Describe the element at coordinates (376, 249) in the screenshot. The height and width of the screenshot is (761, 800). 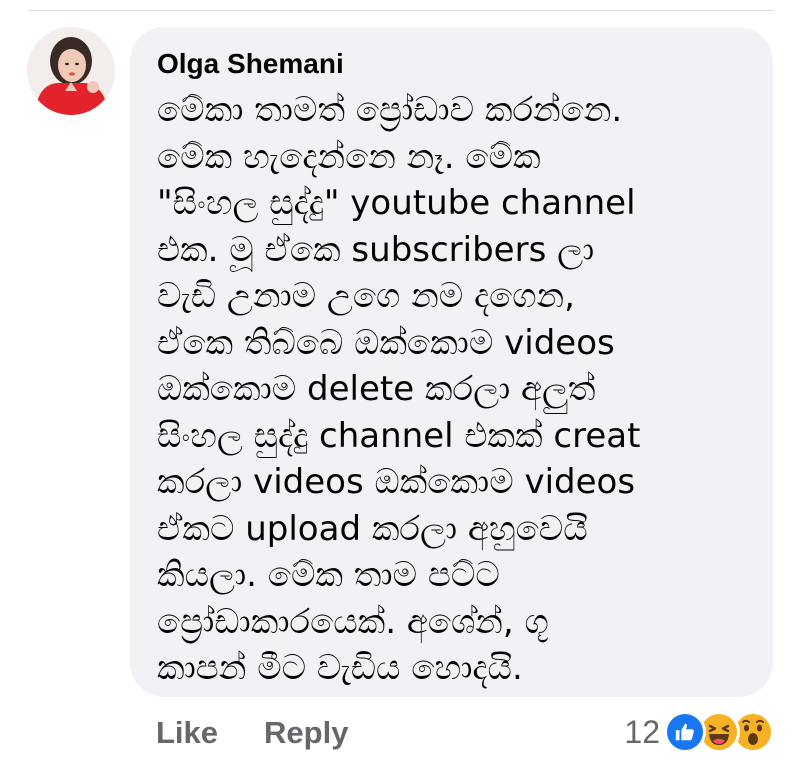
I see `comment-line: එක. මූ ඒකෙ subscribers ලා` at that location.